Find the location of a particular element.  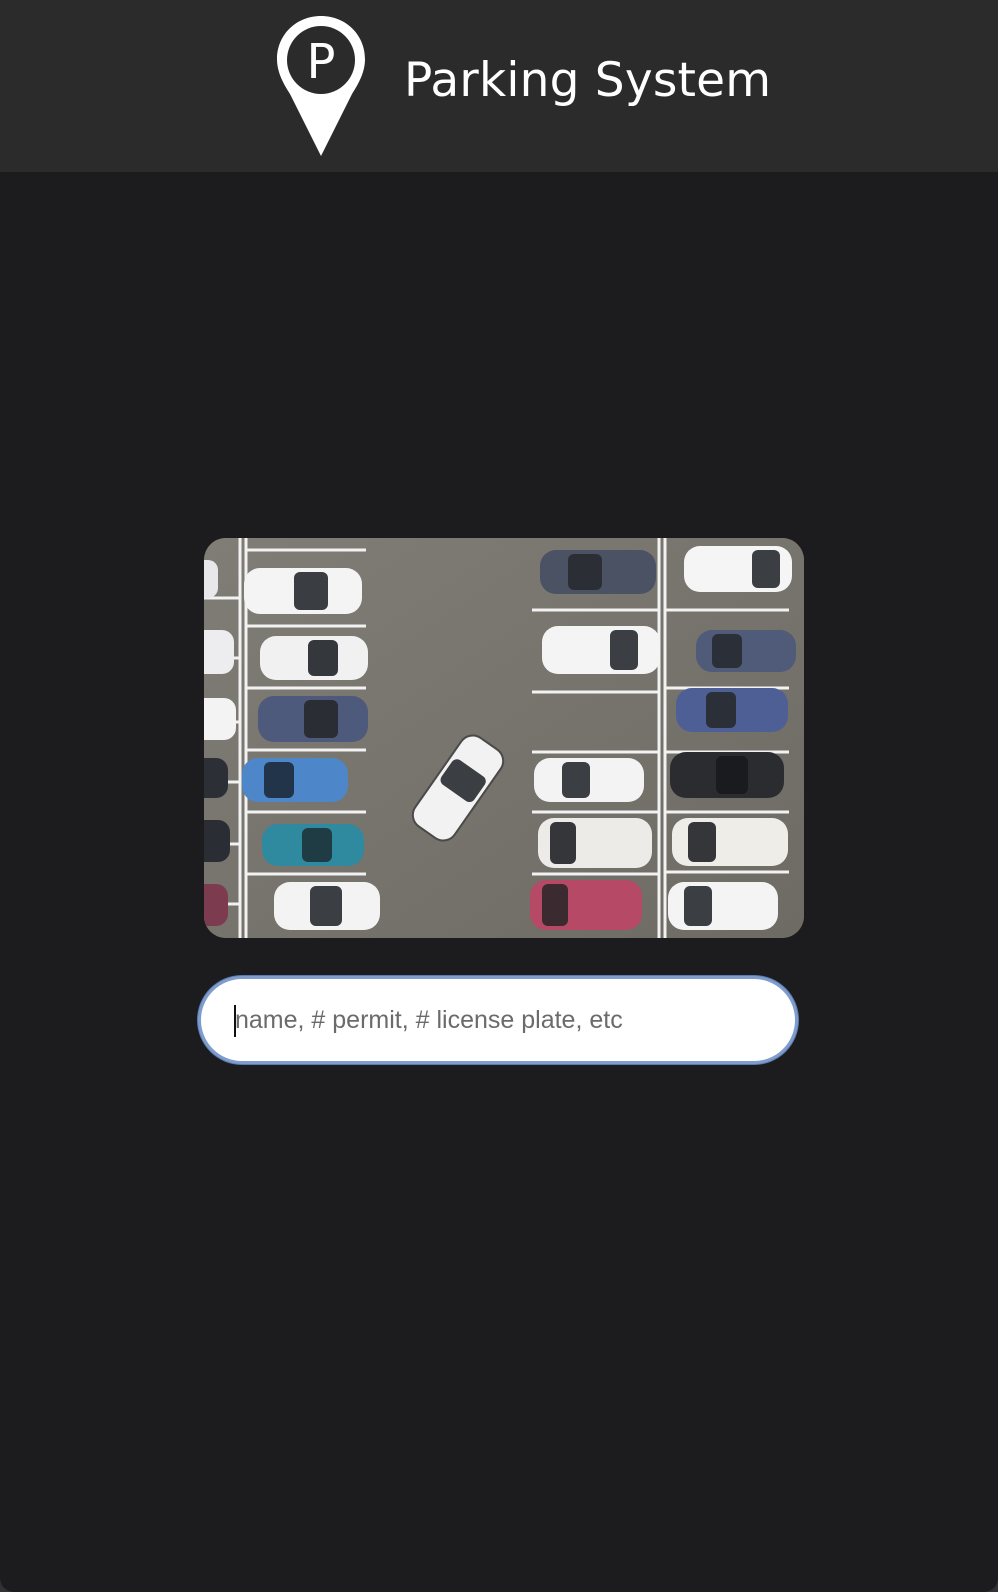

parking-location-pin-icon: P is located at coordinates (321, 86).